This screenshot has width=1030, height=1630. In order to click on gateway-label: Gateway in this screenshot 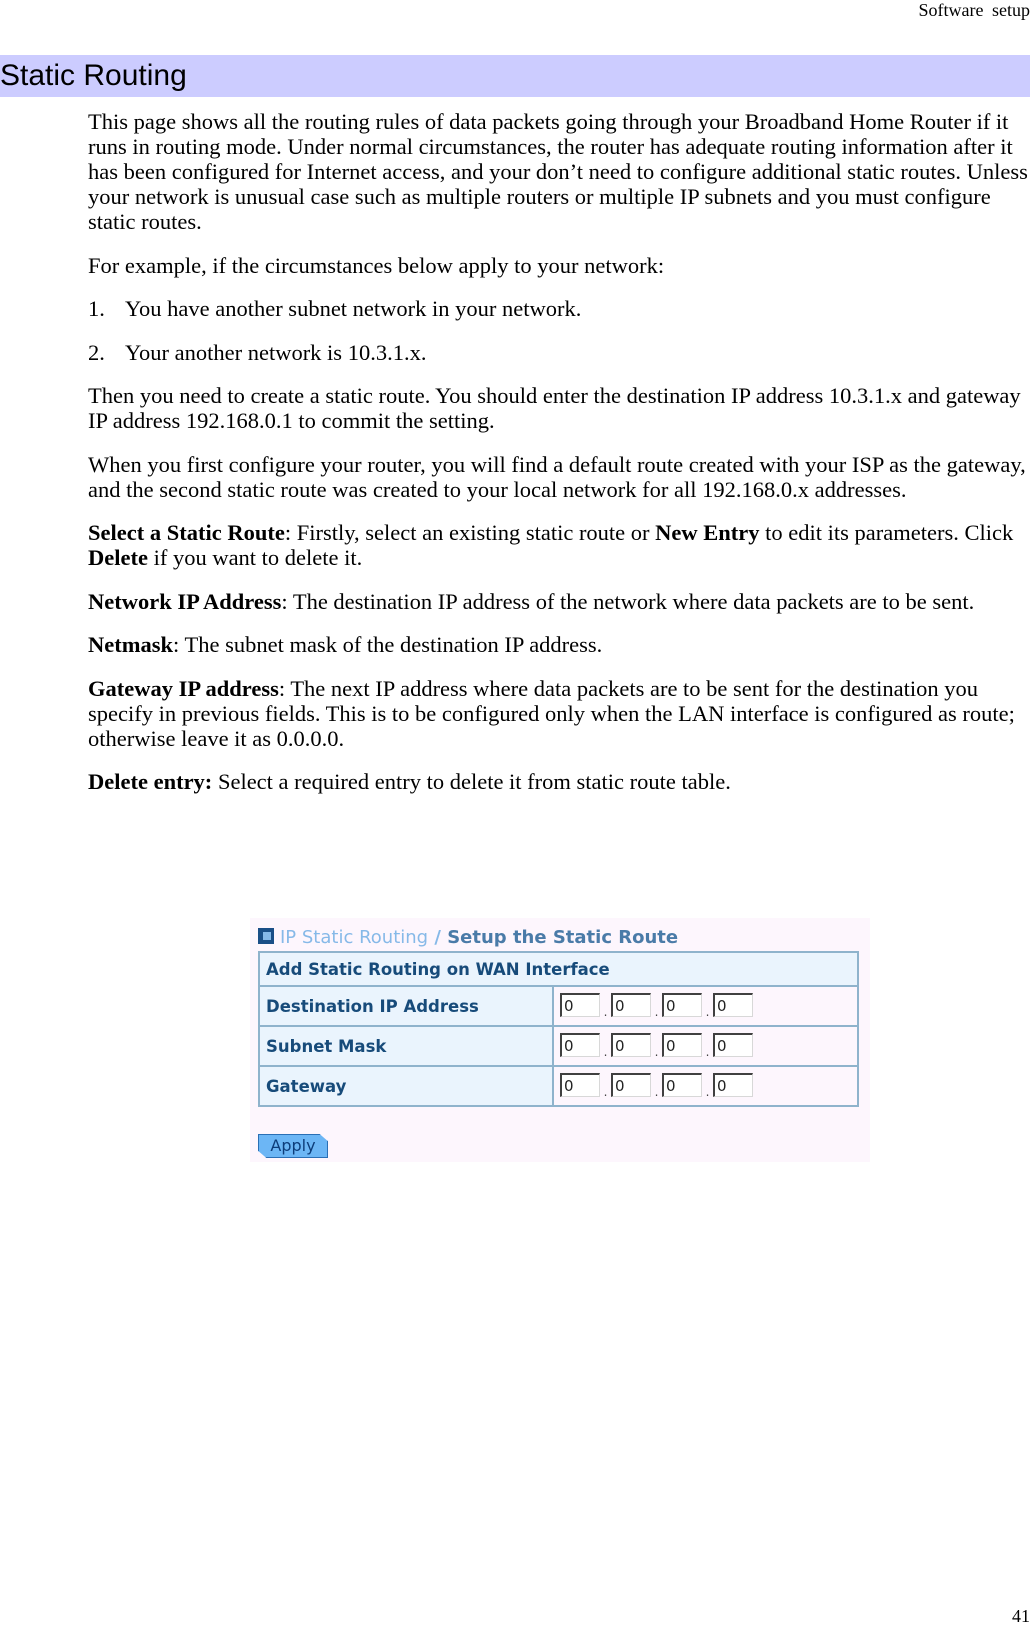, I will do `click(406, 1086)`.